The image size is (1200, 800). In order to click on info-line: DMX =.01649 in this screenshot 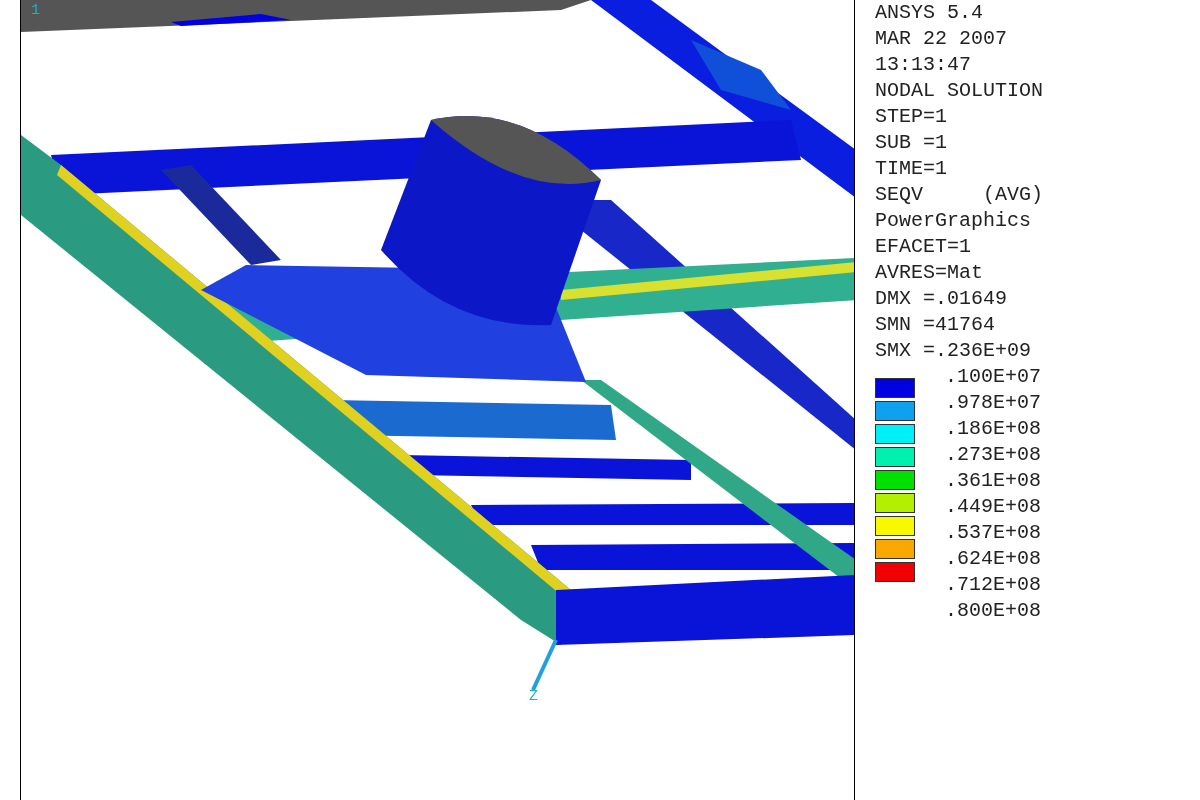, I will do `click(941, 299)`.